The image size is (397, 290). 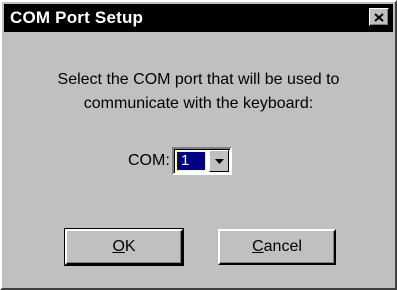 I want to click on instruction-line-2: communicate with the keyboard:, so click(x=198, y=103).